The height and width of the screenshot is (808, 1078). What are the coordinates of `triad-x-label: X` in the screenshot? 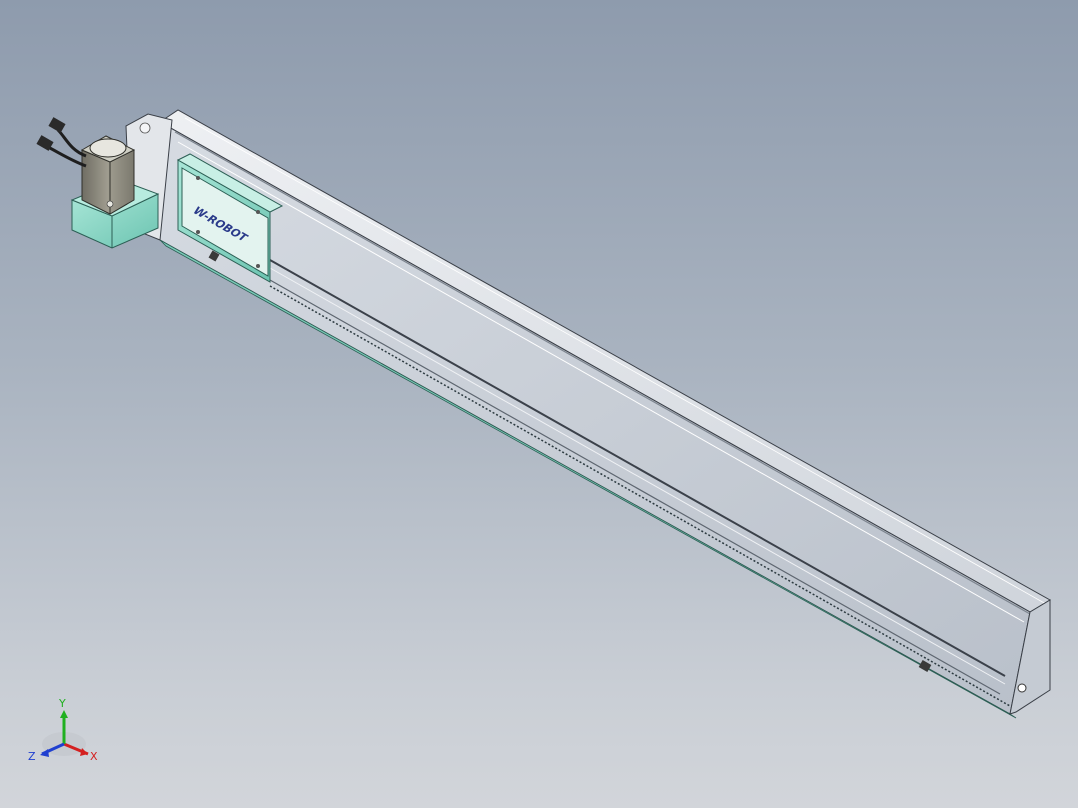 It's located at (94, 756).